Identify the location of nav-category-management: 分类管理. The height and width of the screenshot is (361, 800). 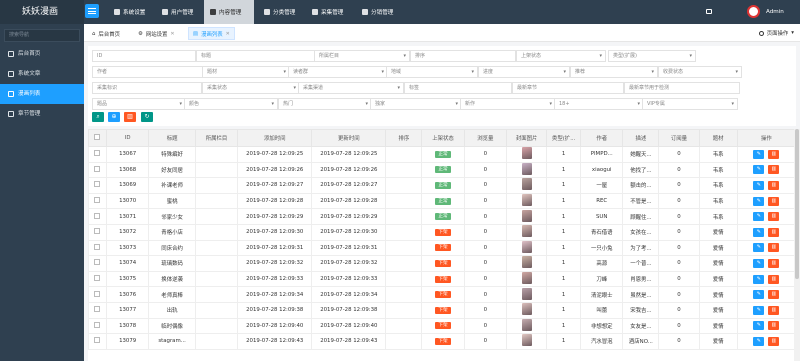
(279, 12).